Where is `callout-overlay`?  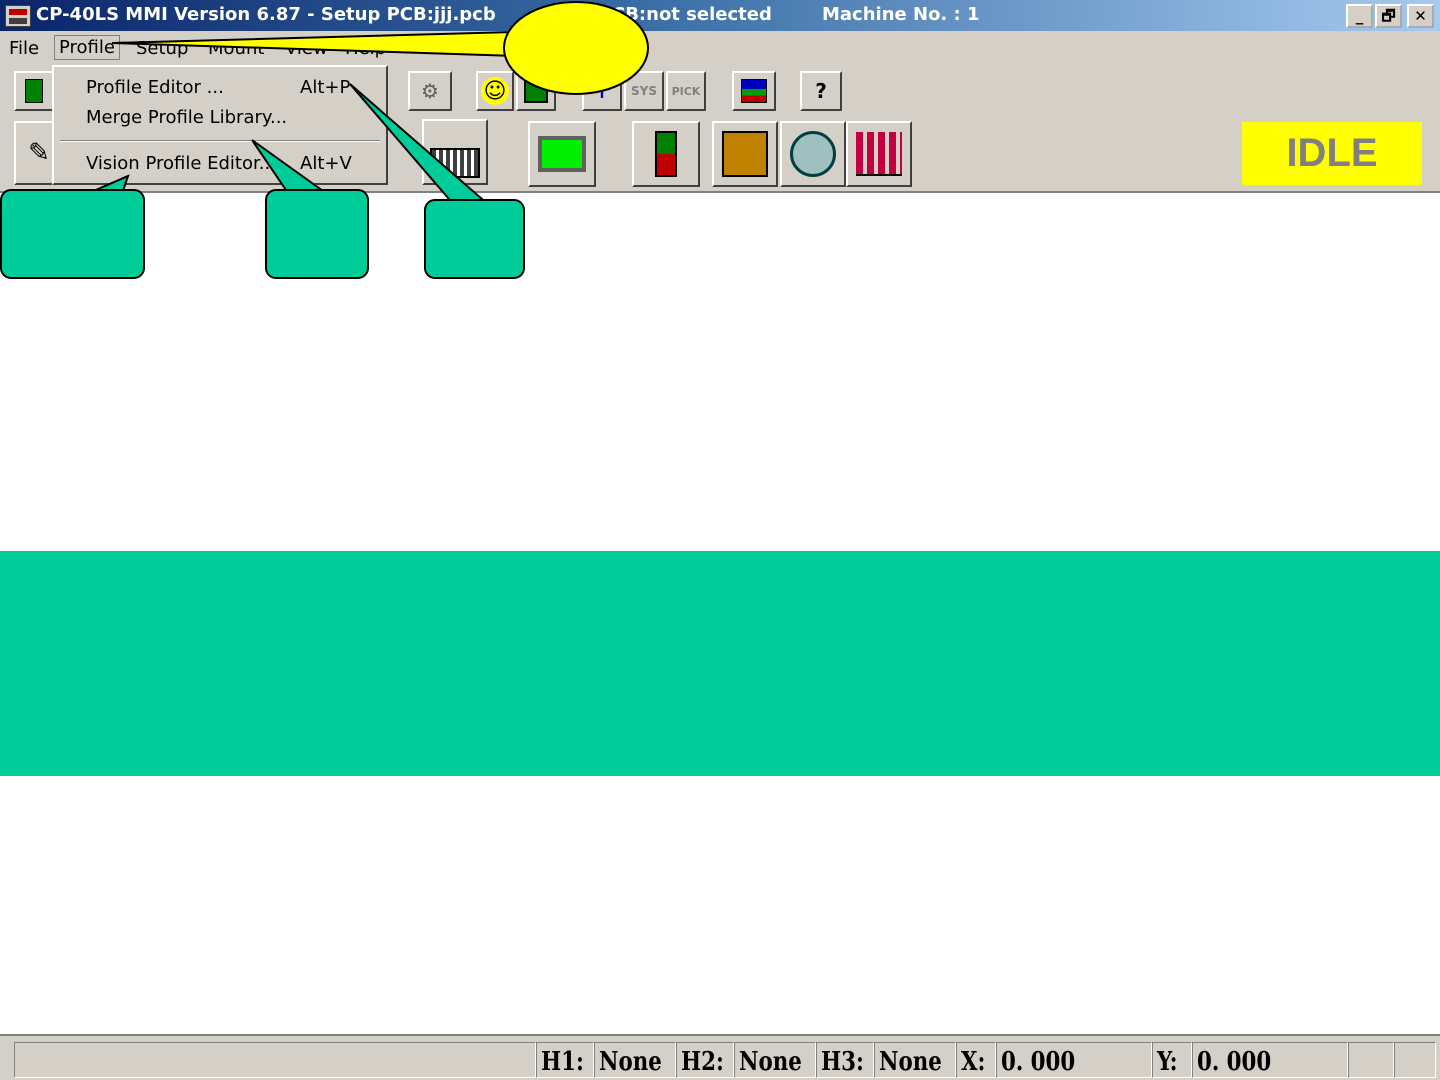
callout-overlay is located at coordinates (324, 140).